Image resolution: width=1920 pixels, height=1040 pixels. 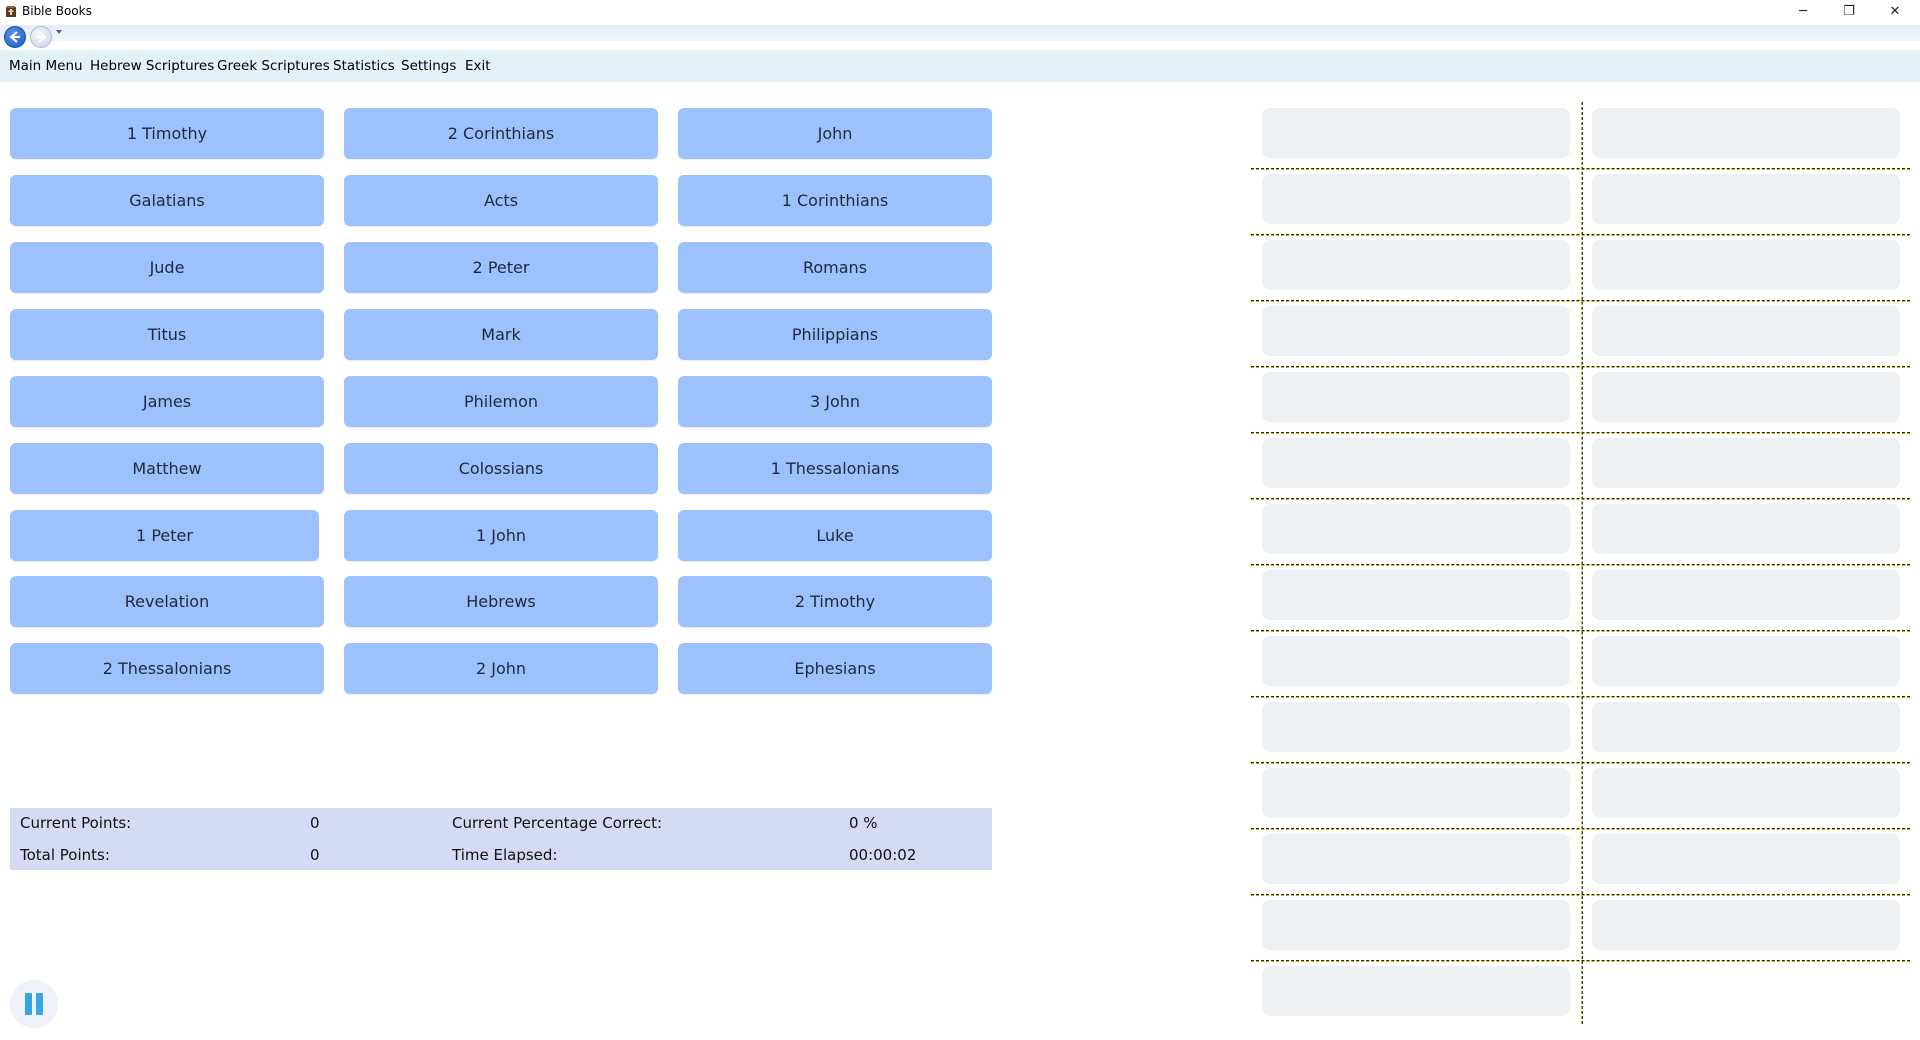 What do you see at coordinates (478, 66) in the screenshot?
I see `menu-exit: Exit` at bounding box center [478, 66].